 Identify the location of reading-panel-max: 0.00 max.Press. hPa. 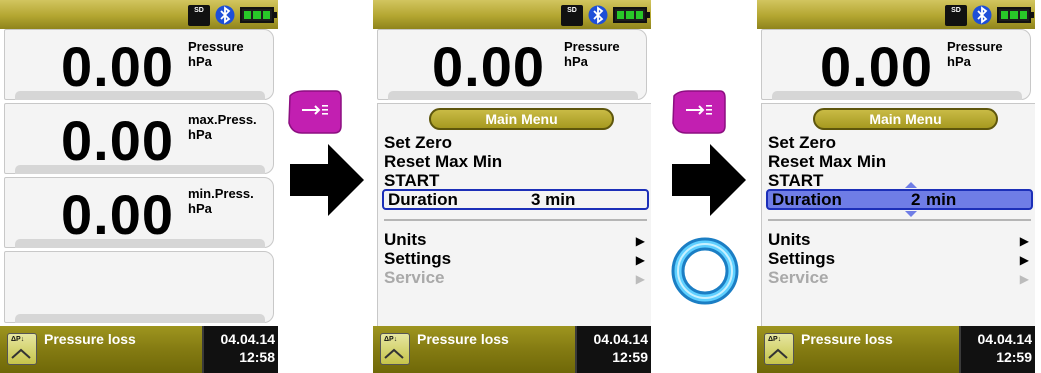
(139, 138).